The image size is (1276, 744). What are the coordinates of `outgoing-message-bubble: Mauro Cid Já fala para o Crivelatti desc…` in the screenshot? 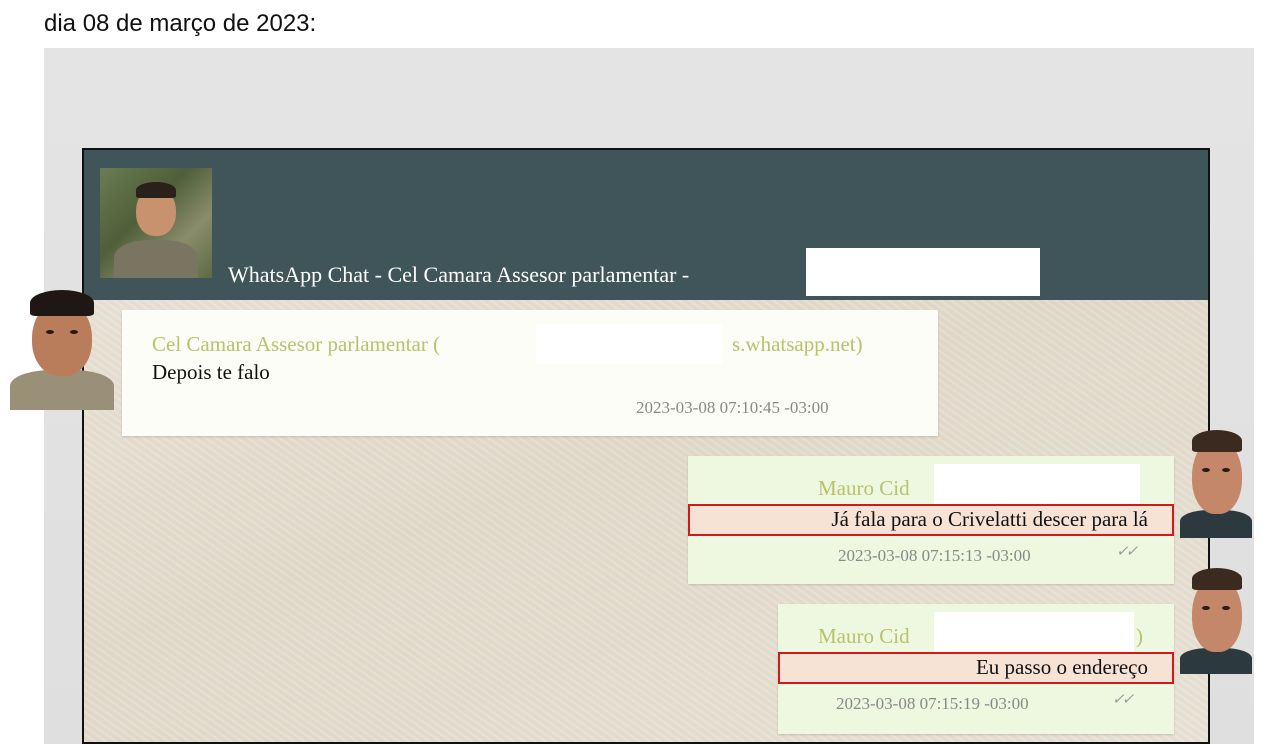 It's located at (931, 520).